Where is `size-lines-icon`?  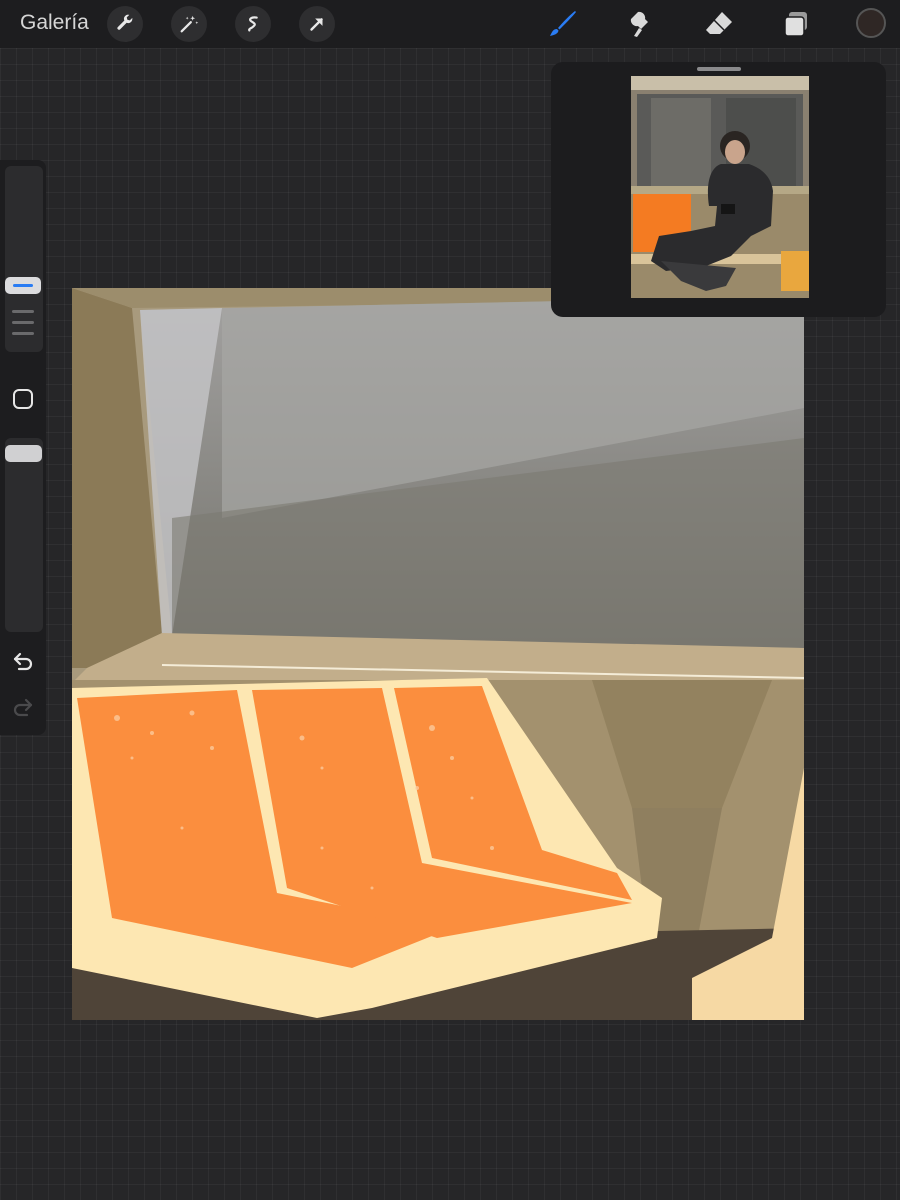 size-lines-icon is located at coordinates (23, 322).